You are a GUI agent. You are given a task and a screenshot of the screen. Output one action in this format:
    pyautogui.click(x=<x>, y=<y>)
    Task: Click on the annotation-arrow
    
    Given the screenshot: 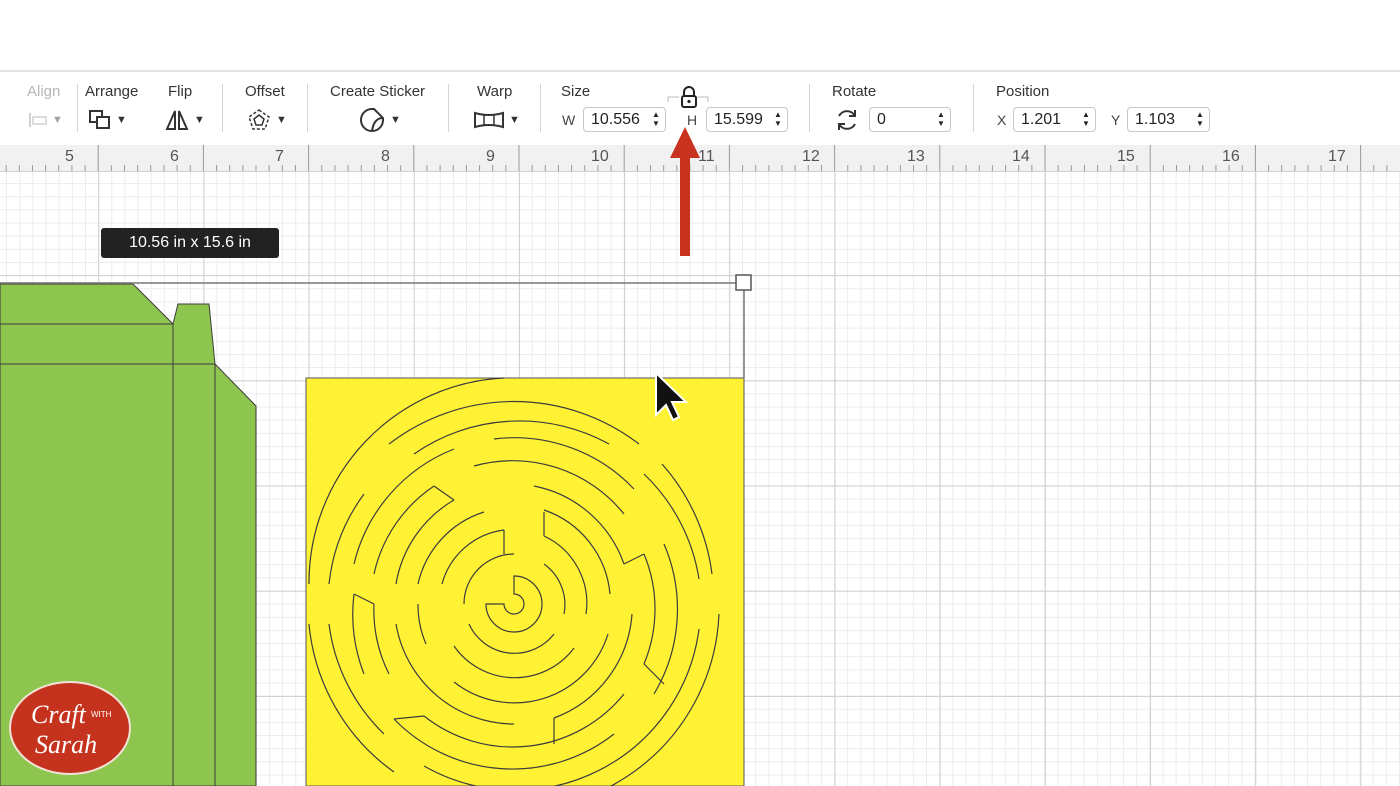 What is the action you would take?
    pyautogui.click(x=685, y=191)
    